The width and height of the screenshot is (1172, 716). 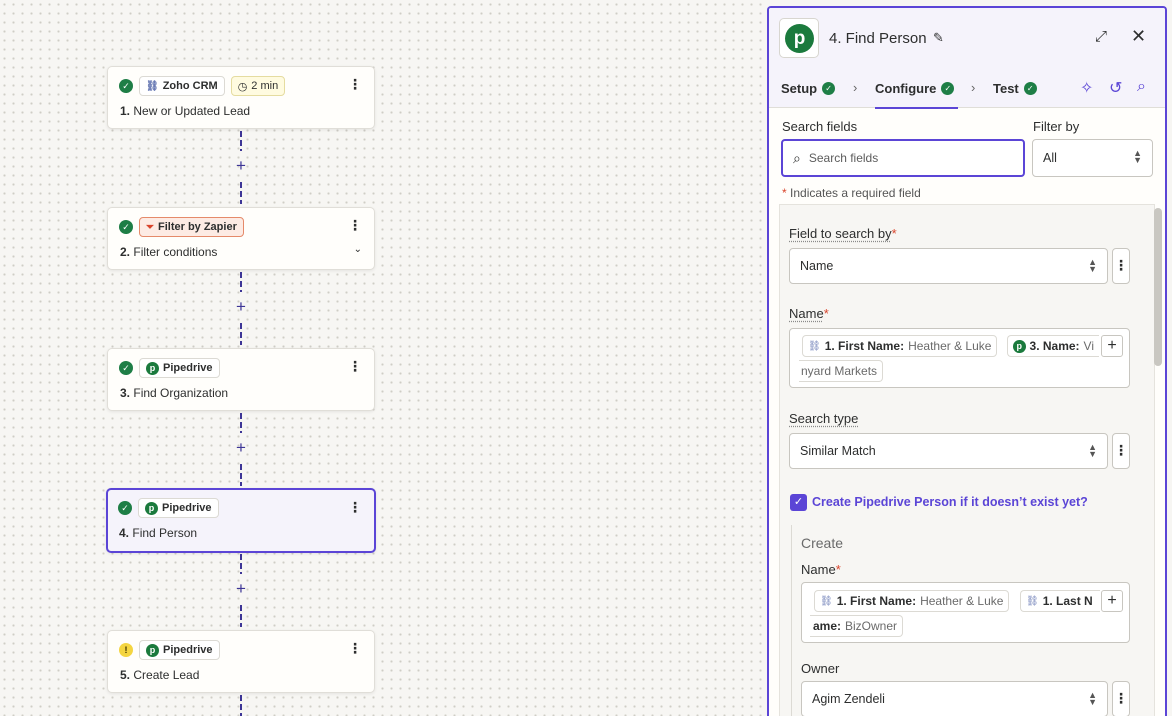 I want to click on data-pill: ame: BizOwner, so click(x=857, y=626).